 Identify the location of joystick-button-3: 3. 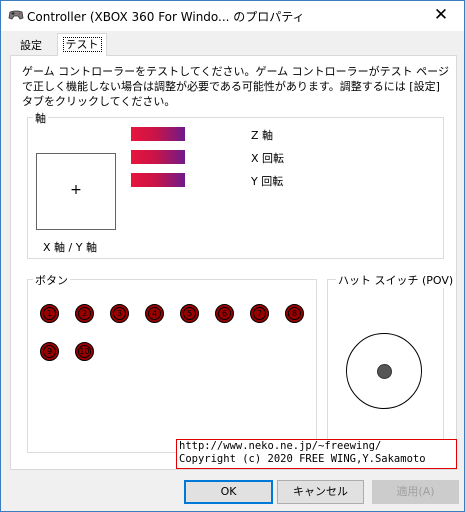
(119, 313).